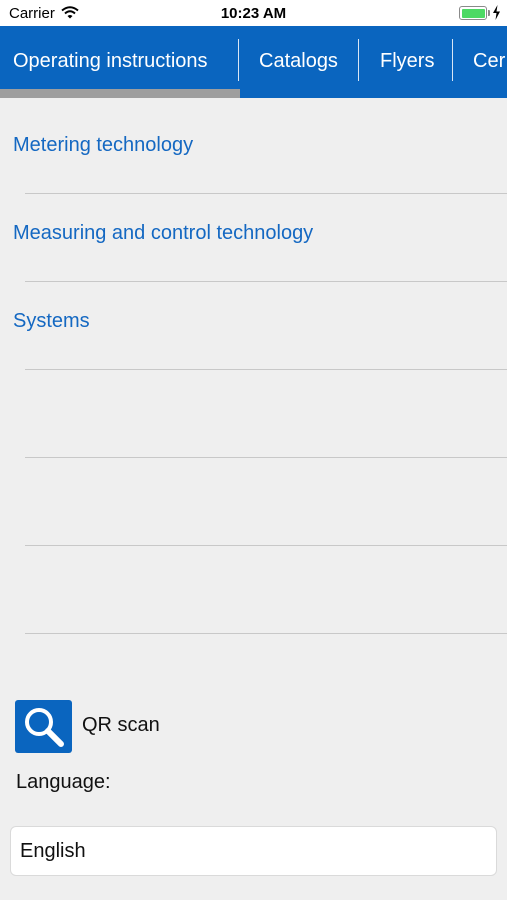 The height and width of the screenshot is (900, 507). I want to click on category-systems: Systems, so click(51, 321).